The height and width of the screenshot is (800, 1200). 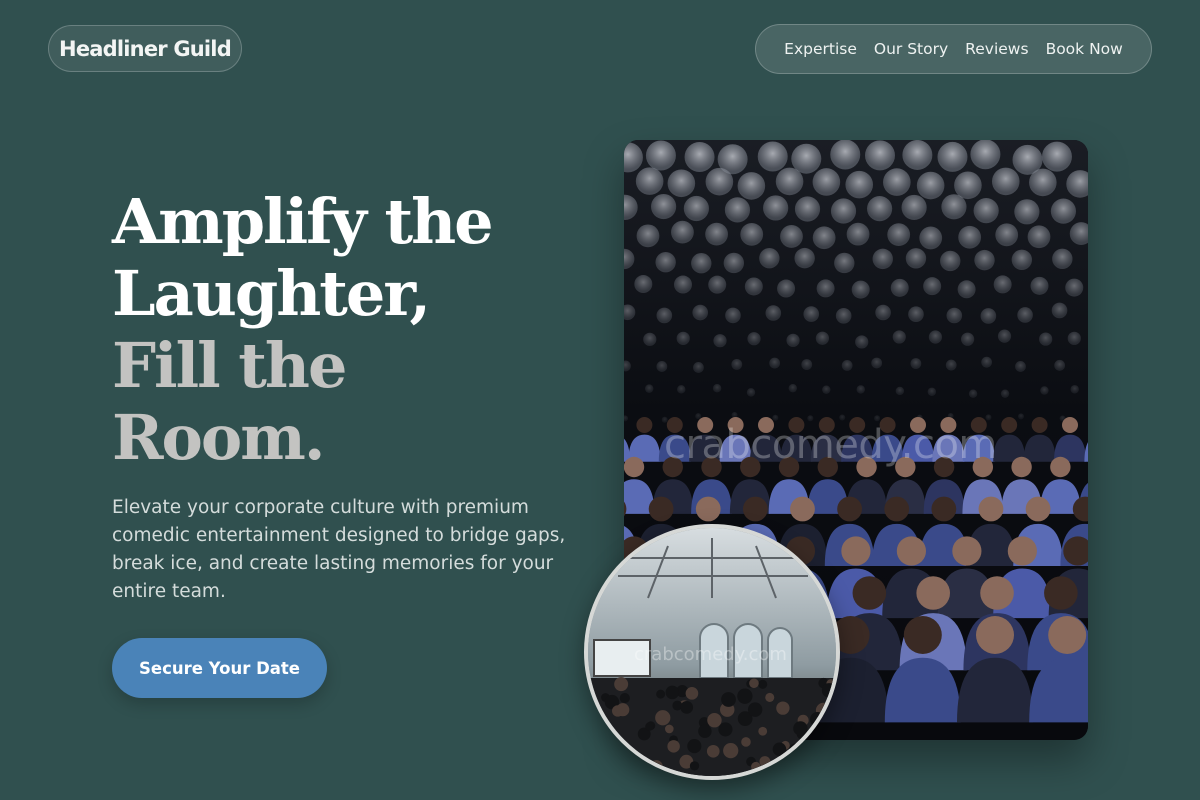 What do you see at coordinates (145, 48) in the screenshot?
I see `brand-logo: Headliner Guild` at bounding box center [145, 48].